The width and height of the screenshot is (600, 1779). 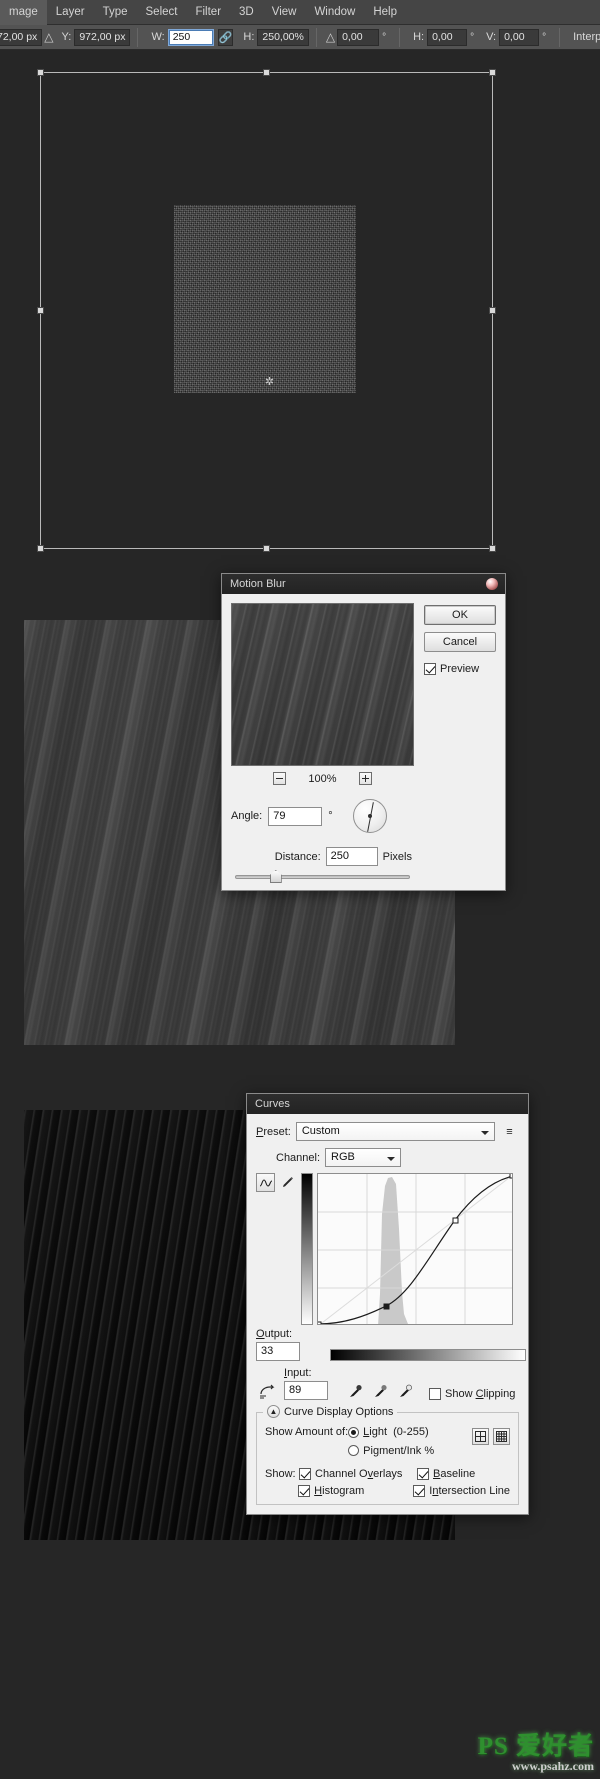 What do you see at coordinates (460, 669) in the screenshot?
I see `preview-checkbox-label: Preview` at bounding box center [460, 669].